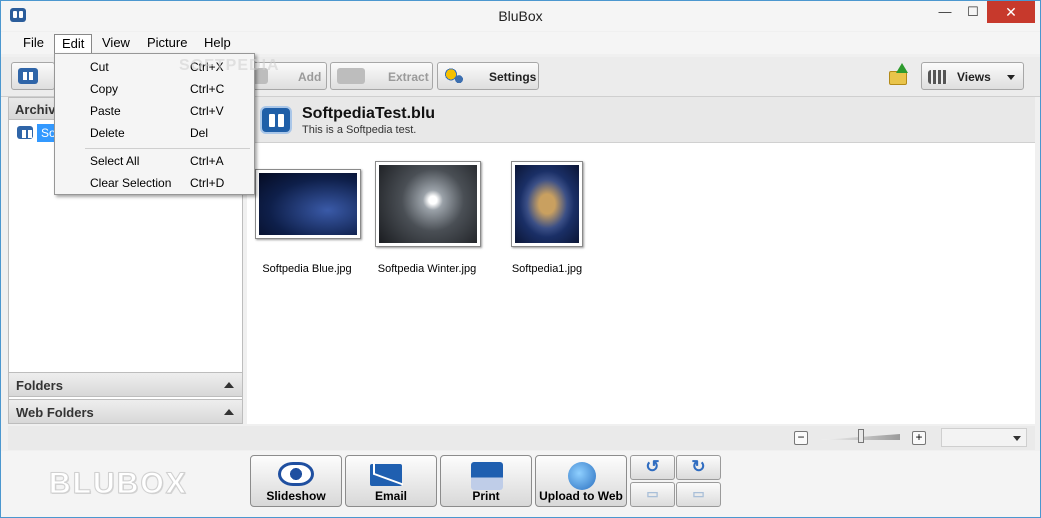 This screenshot has width=1041, height=518. I want to click on settings-button: Settings, so click(488, 76).